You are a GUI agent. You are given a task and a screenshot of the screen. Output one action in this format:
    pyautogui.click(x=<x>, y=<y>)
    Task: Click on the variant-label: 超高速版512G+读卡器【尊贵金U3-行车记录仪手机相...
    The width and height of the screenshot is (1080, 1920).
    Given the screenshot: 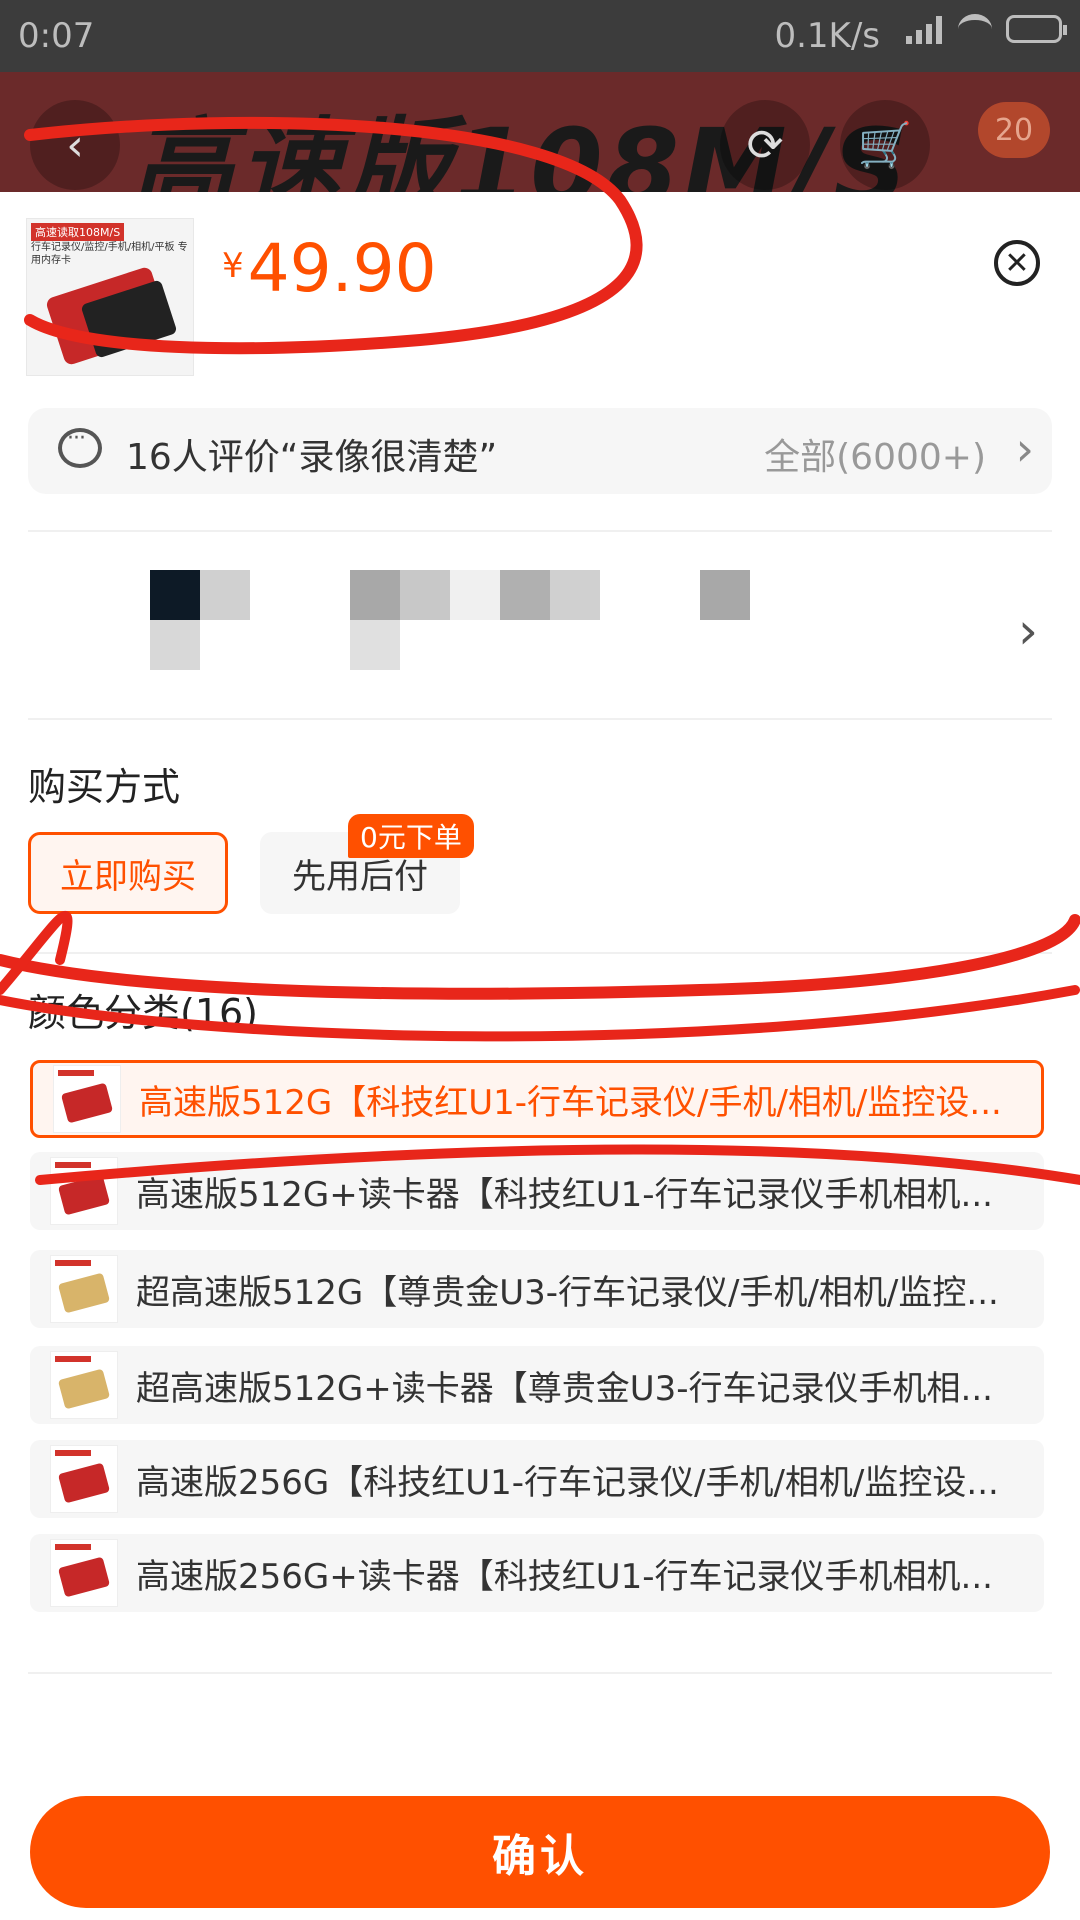 What is the action you would take?
    pyautogui.click(x=564, y=1388)
    